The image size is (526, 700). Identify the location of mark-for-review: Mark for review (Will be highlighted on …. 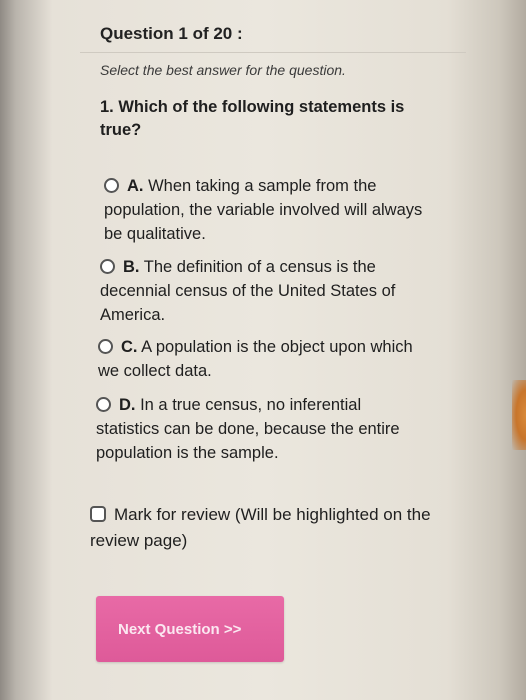
(270, 528).